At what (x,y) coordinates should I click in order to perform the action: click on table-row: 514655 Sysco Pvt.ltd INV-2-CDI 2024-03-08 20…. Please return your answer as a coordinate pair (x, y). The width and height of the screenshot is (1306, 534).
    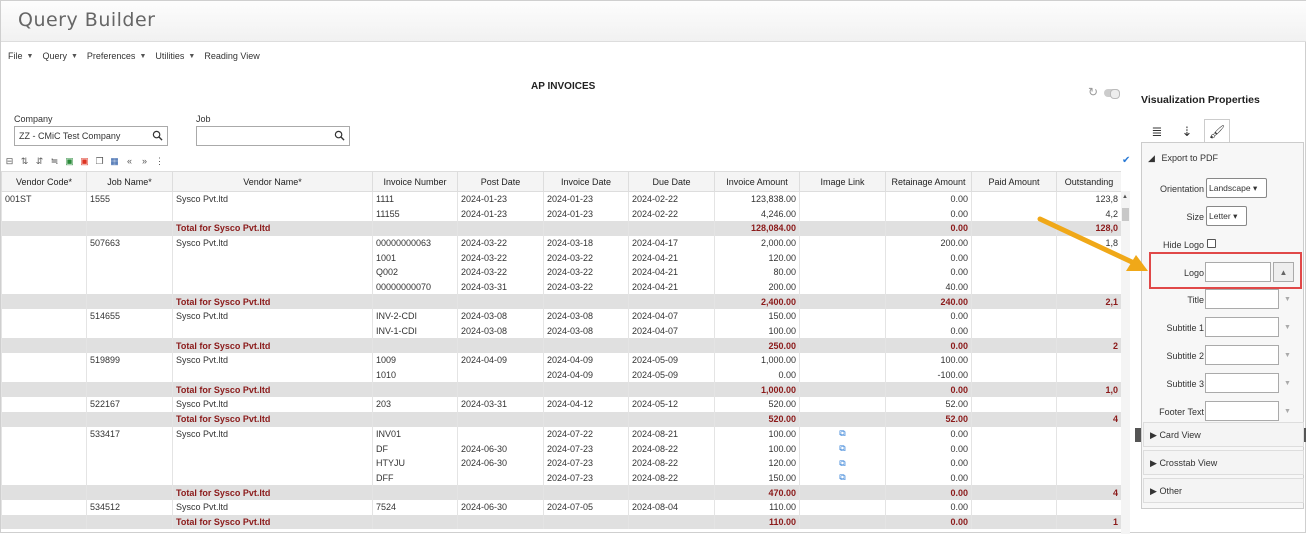
    Looking at the image, I should click on (561, 316).